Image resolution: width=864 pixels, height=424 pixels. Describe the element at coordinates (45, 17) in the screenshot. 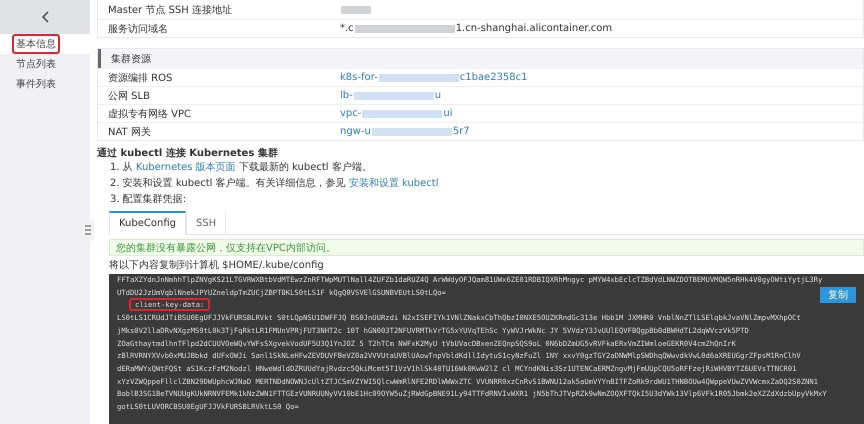

I see `back-chevron-icon` at that location.